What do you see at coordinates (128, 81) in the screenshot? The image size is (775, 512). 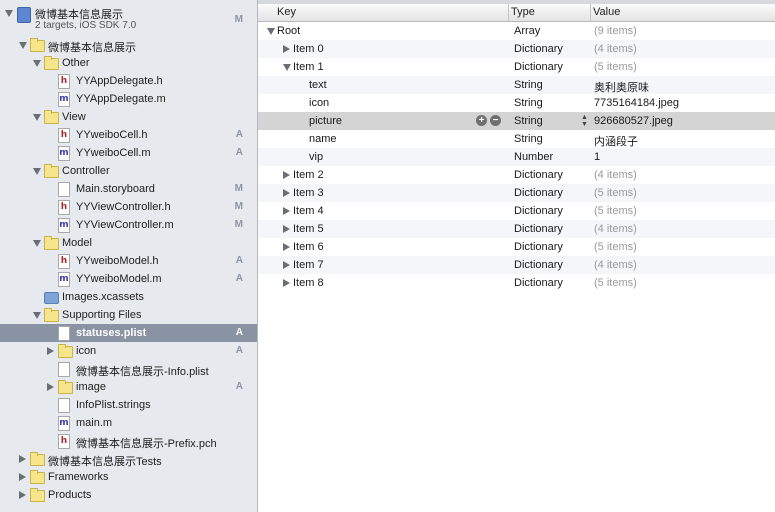 I see `navigator-file-row: h YYAppDelegate.h` at bounding box center [128, 81].